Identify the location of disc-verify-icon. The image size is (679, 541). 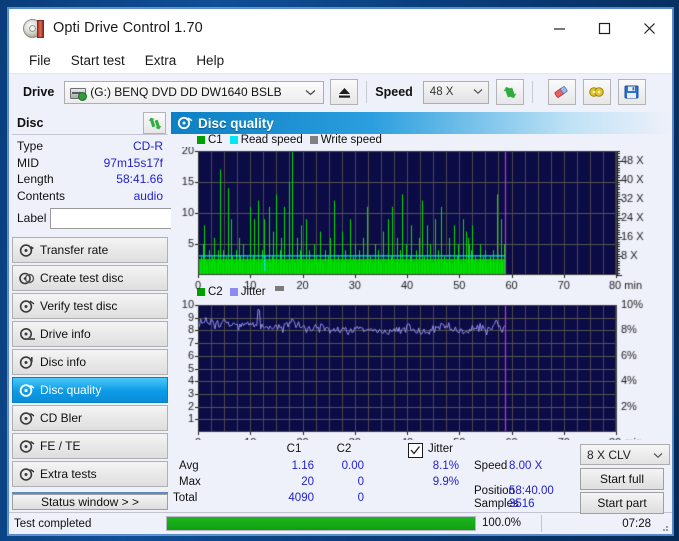
(27, 306).